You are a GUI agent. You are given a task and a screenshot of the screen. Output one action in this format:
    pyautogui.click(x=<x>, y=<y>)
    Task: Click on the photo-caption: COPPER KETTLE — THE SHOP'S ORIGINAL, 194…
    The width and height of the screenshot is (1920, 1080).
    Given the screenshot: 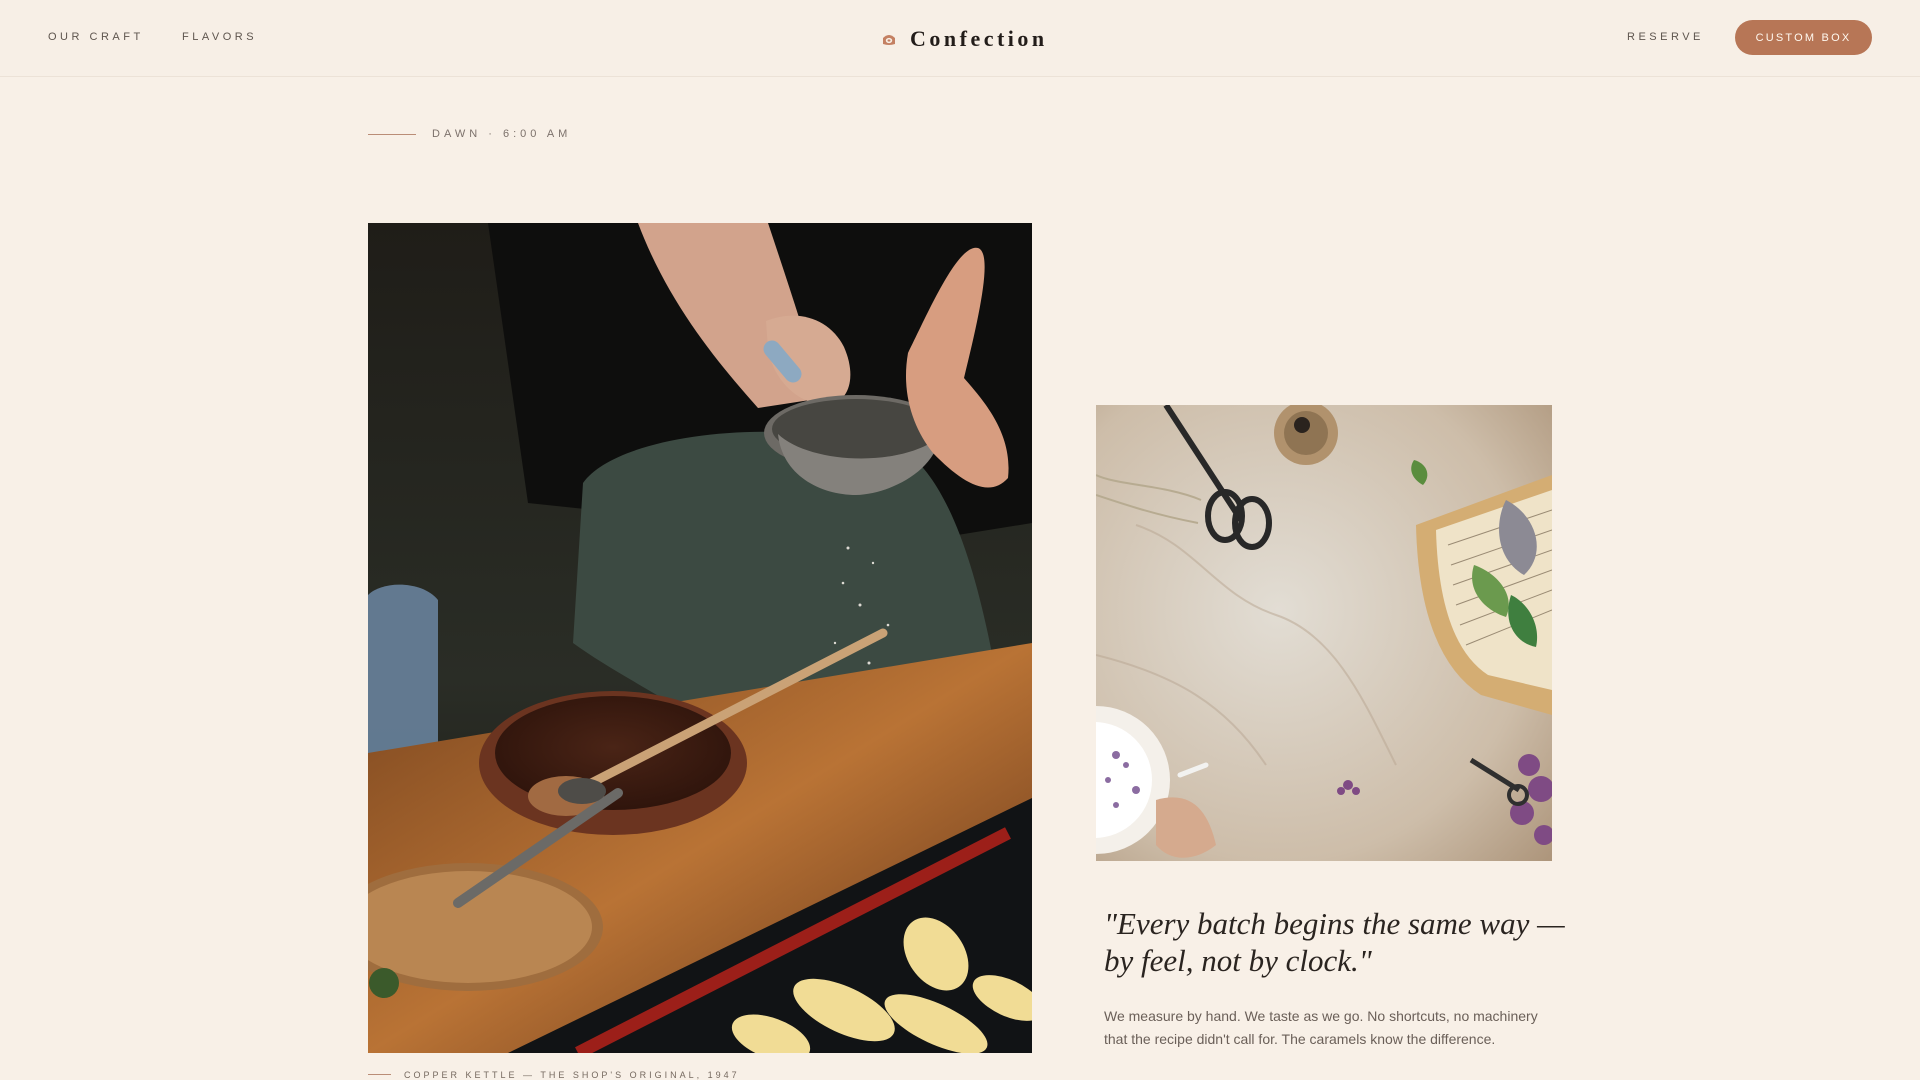 What is the action you would take?
    pyautogui.click(x=572, y=1075)
    